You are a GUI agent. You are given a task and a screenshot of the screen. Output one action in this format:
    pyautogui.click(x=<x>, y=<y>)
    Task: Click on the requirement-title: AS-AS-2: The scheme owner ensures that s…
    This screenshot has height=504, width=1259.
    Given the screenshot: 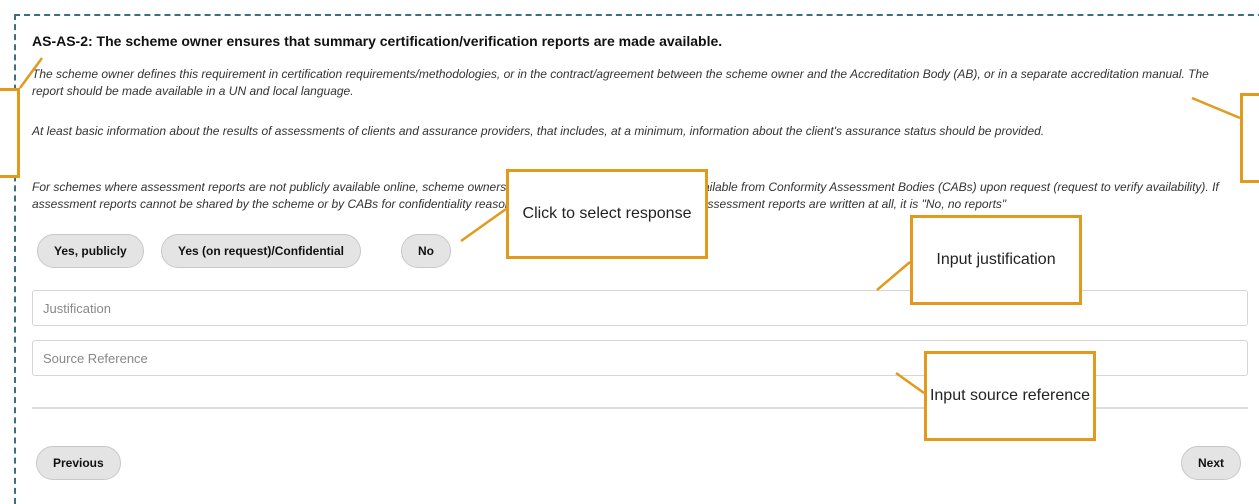 What is the action you would take?
    pyautogui.click(x=377, y=41)
    